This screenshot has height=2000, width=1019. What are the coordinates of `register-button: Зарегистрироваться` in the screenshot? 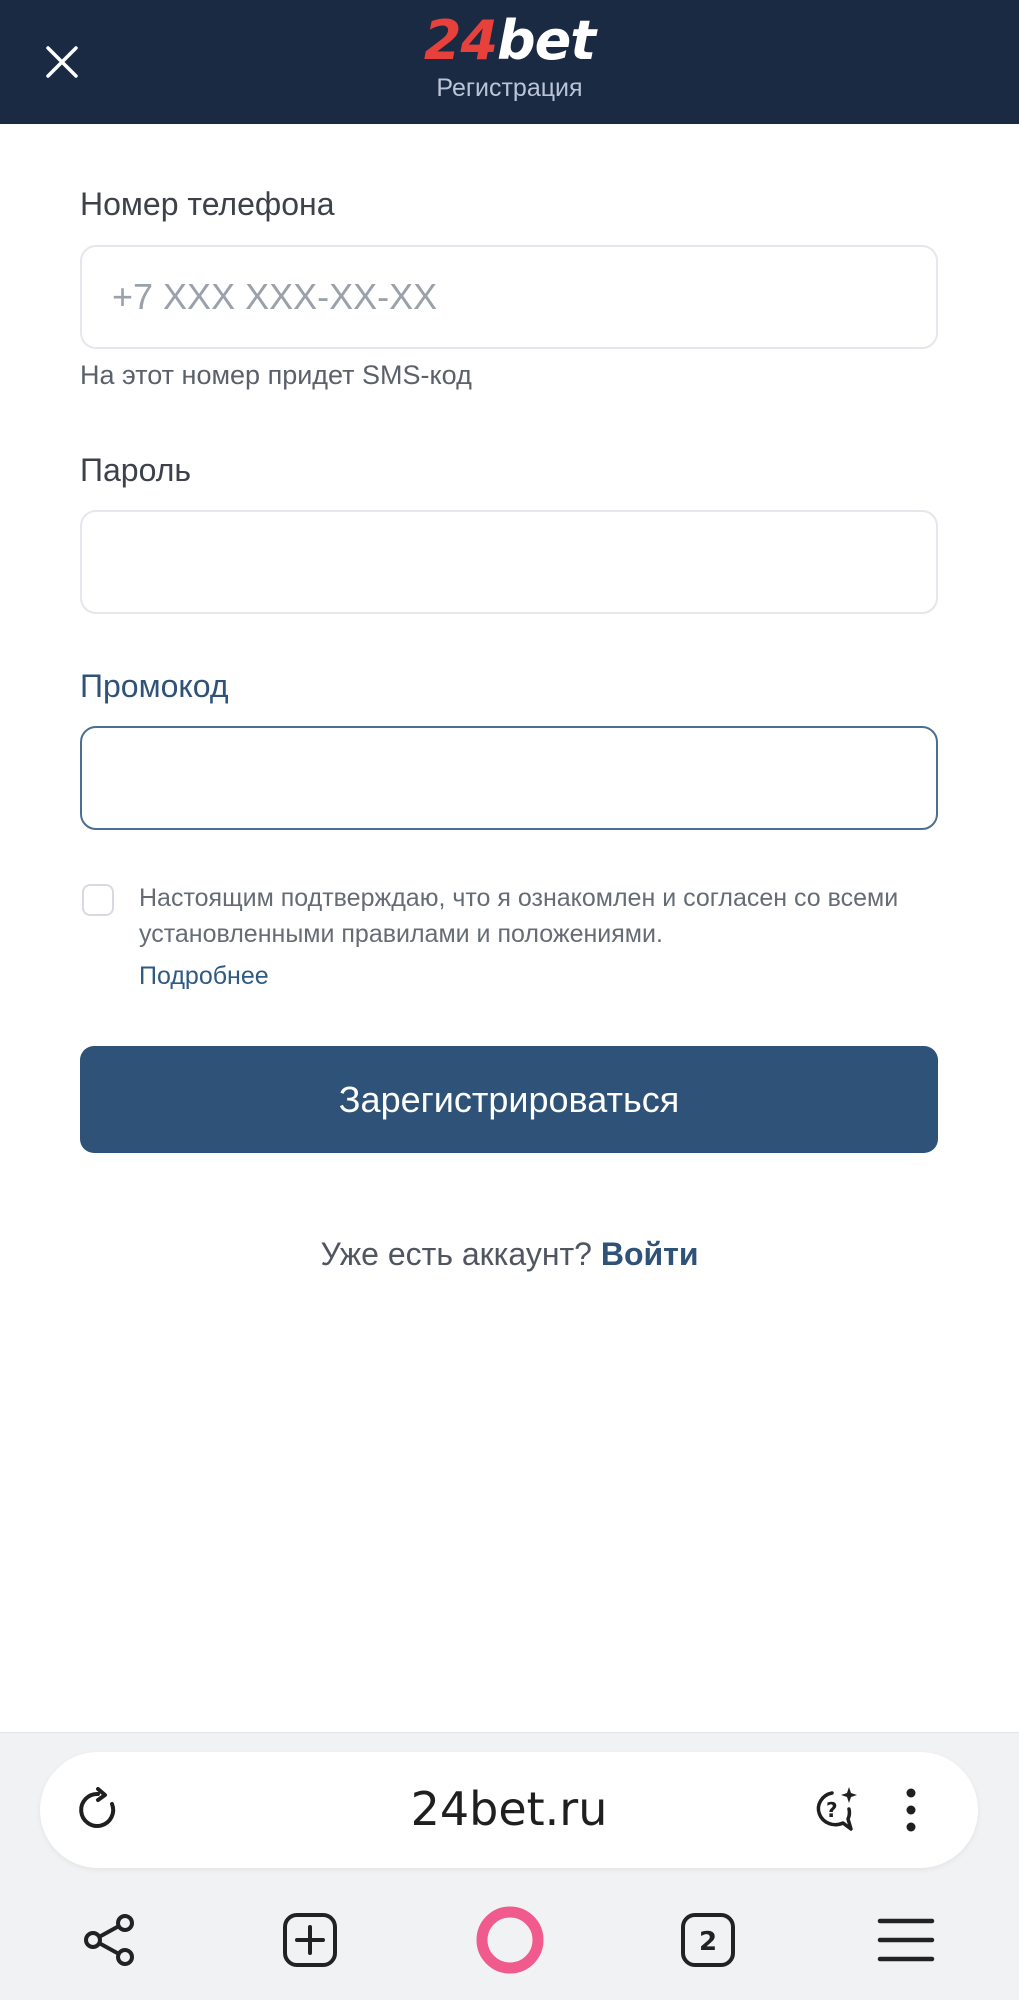 It's located at (509, 1099).